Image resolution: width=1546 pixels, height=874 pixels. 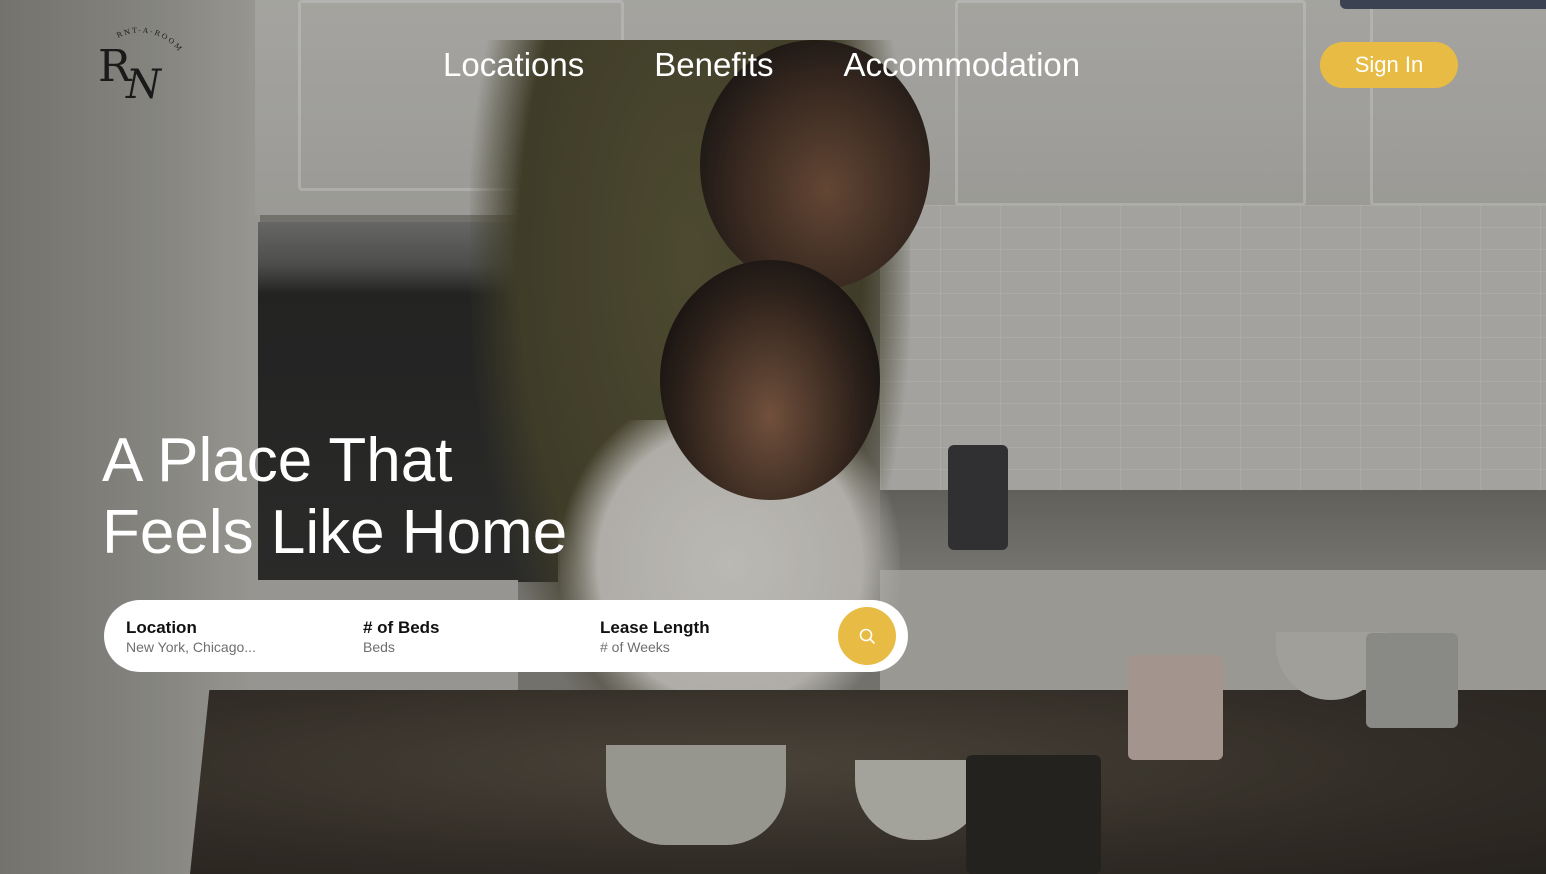 What do you see at coordinates (334, 497) in the screenshot?
I see `hero-headline: A Place That Feels Like Home` at bounding box center [334, 497].